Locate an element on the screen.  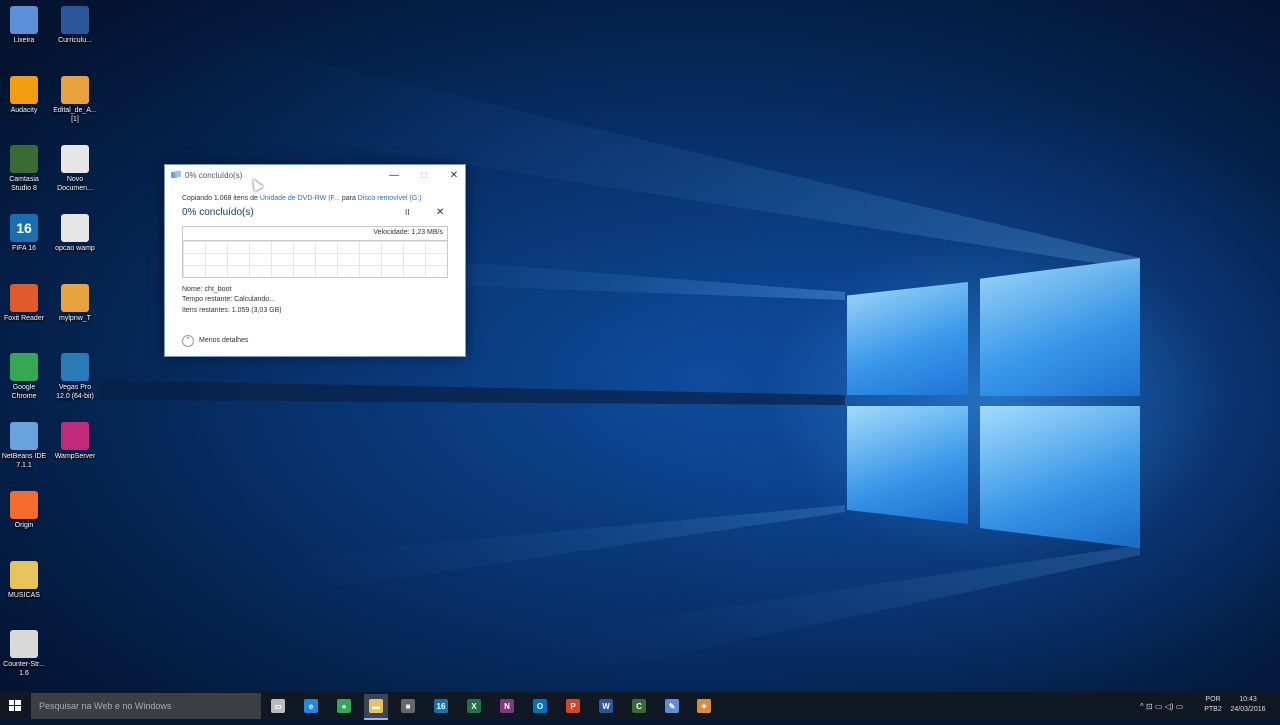
desktop-icon-label: mylpnw_T is located at coordinates (75, 318).